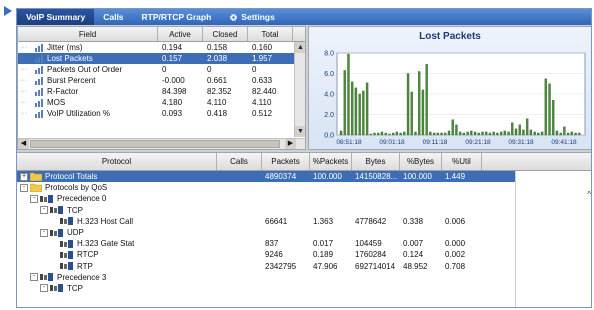  I want to click on scroll-left-icon: ◀, so click(23, 144).